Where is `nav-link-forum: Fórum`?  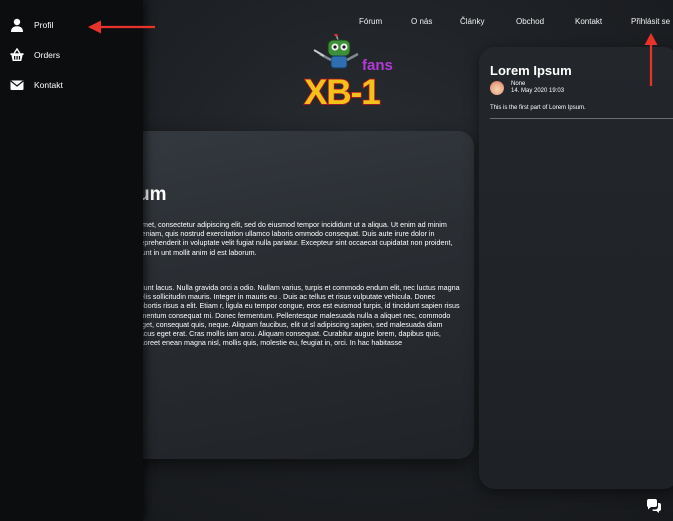 nav-link-forum: Fórum is located at coordinates (370, 21).